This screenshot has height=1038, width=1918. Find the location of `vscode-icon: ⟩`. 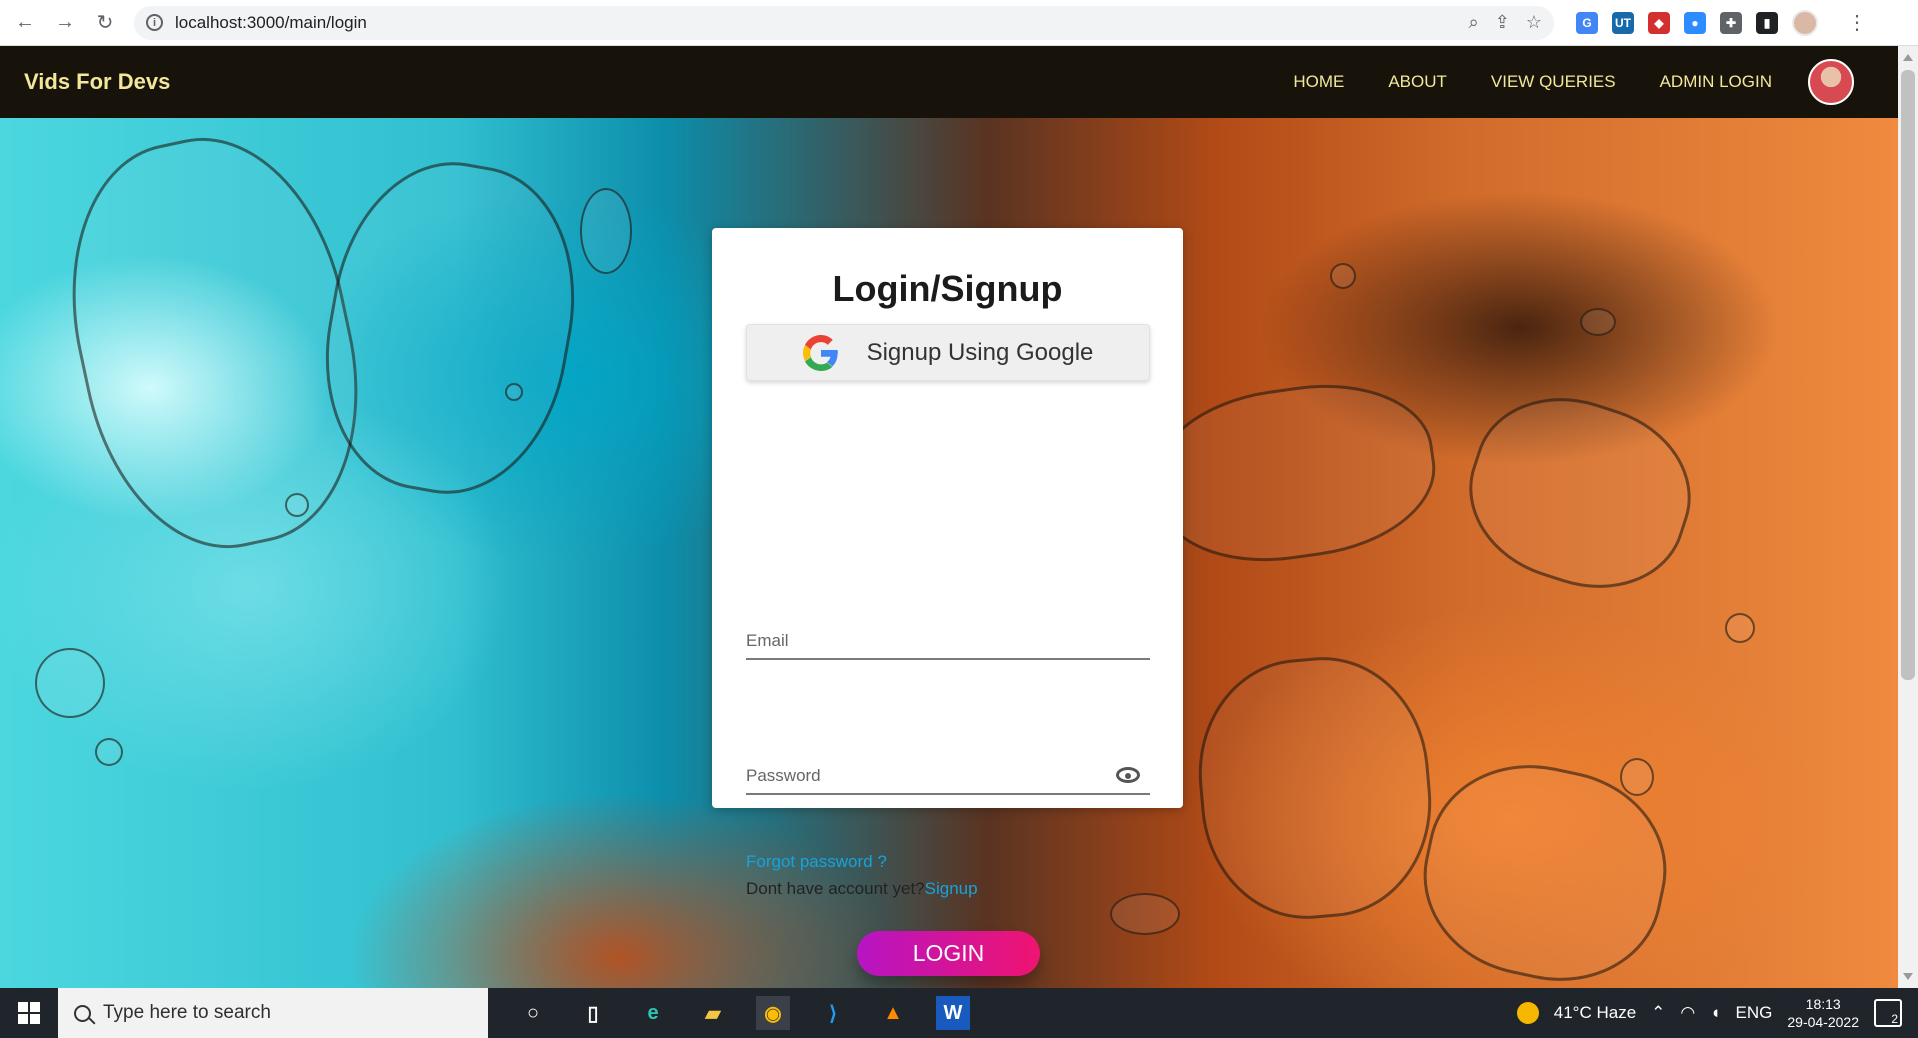

vscode-icon: ⟩ is located at coordinates (833, 1013).